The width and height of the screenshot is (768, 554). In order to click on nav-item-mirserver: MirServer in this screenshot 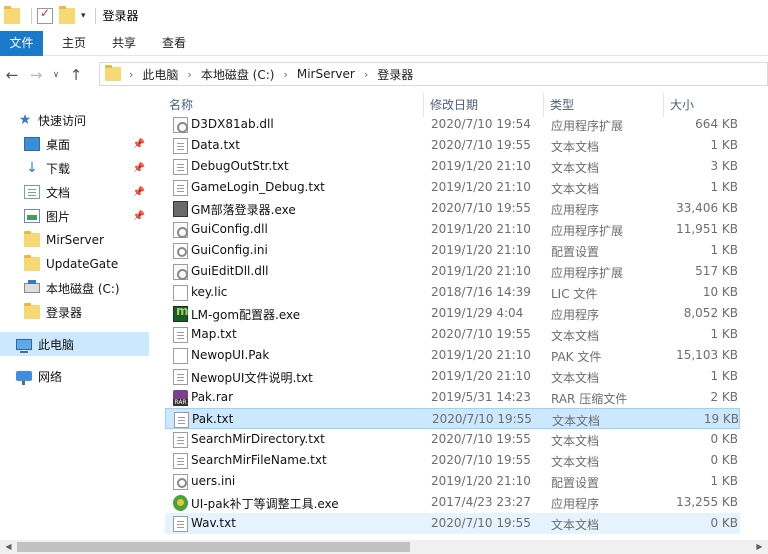, I will do `click(74, 240)`.